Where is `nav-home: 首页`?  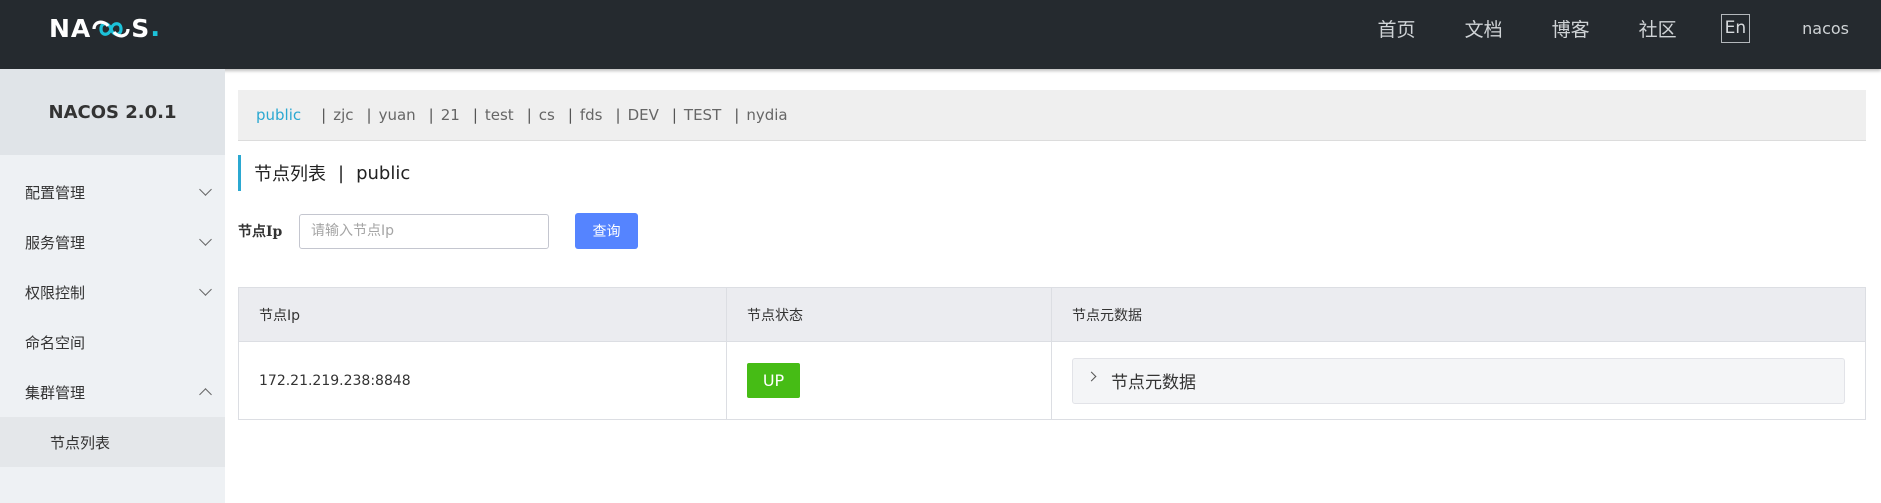
nav-home: 首页 is located at coordinates (1397, 28).